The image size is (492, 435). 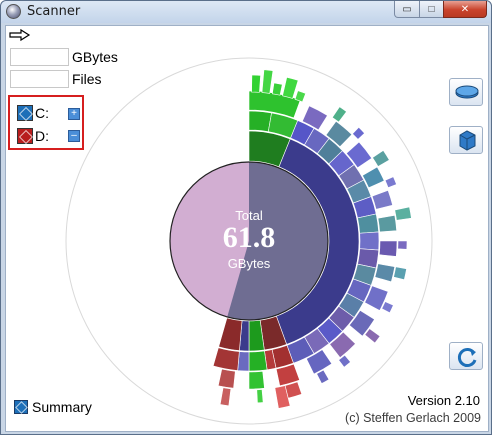 I want to click on drive-label-c: C:, so click(x=42, y=113).